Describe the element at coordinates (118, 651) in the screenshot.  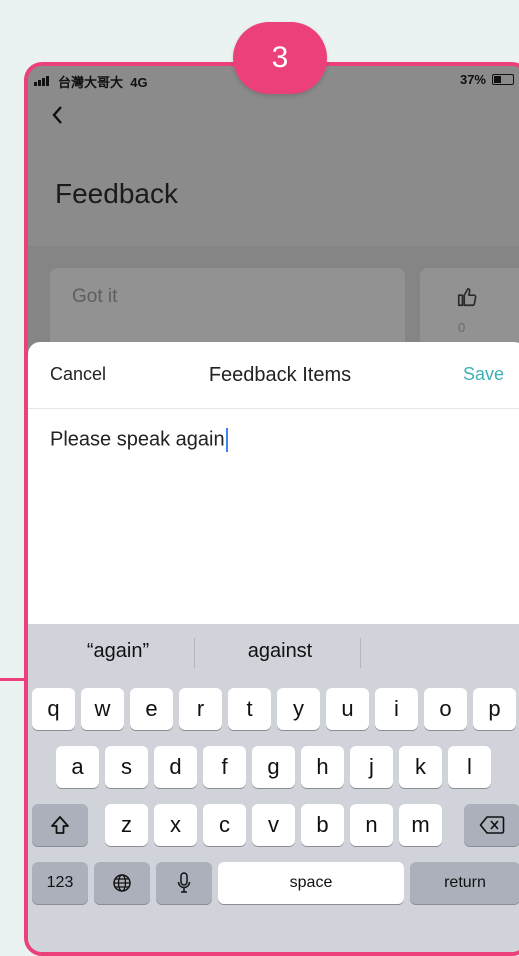
I see `suggestion-item: “again”` at that location.